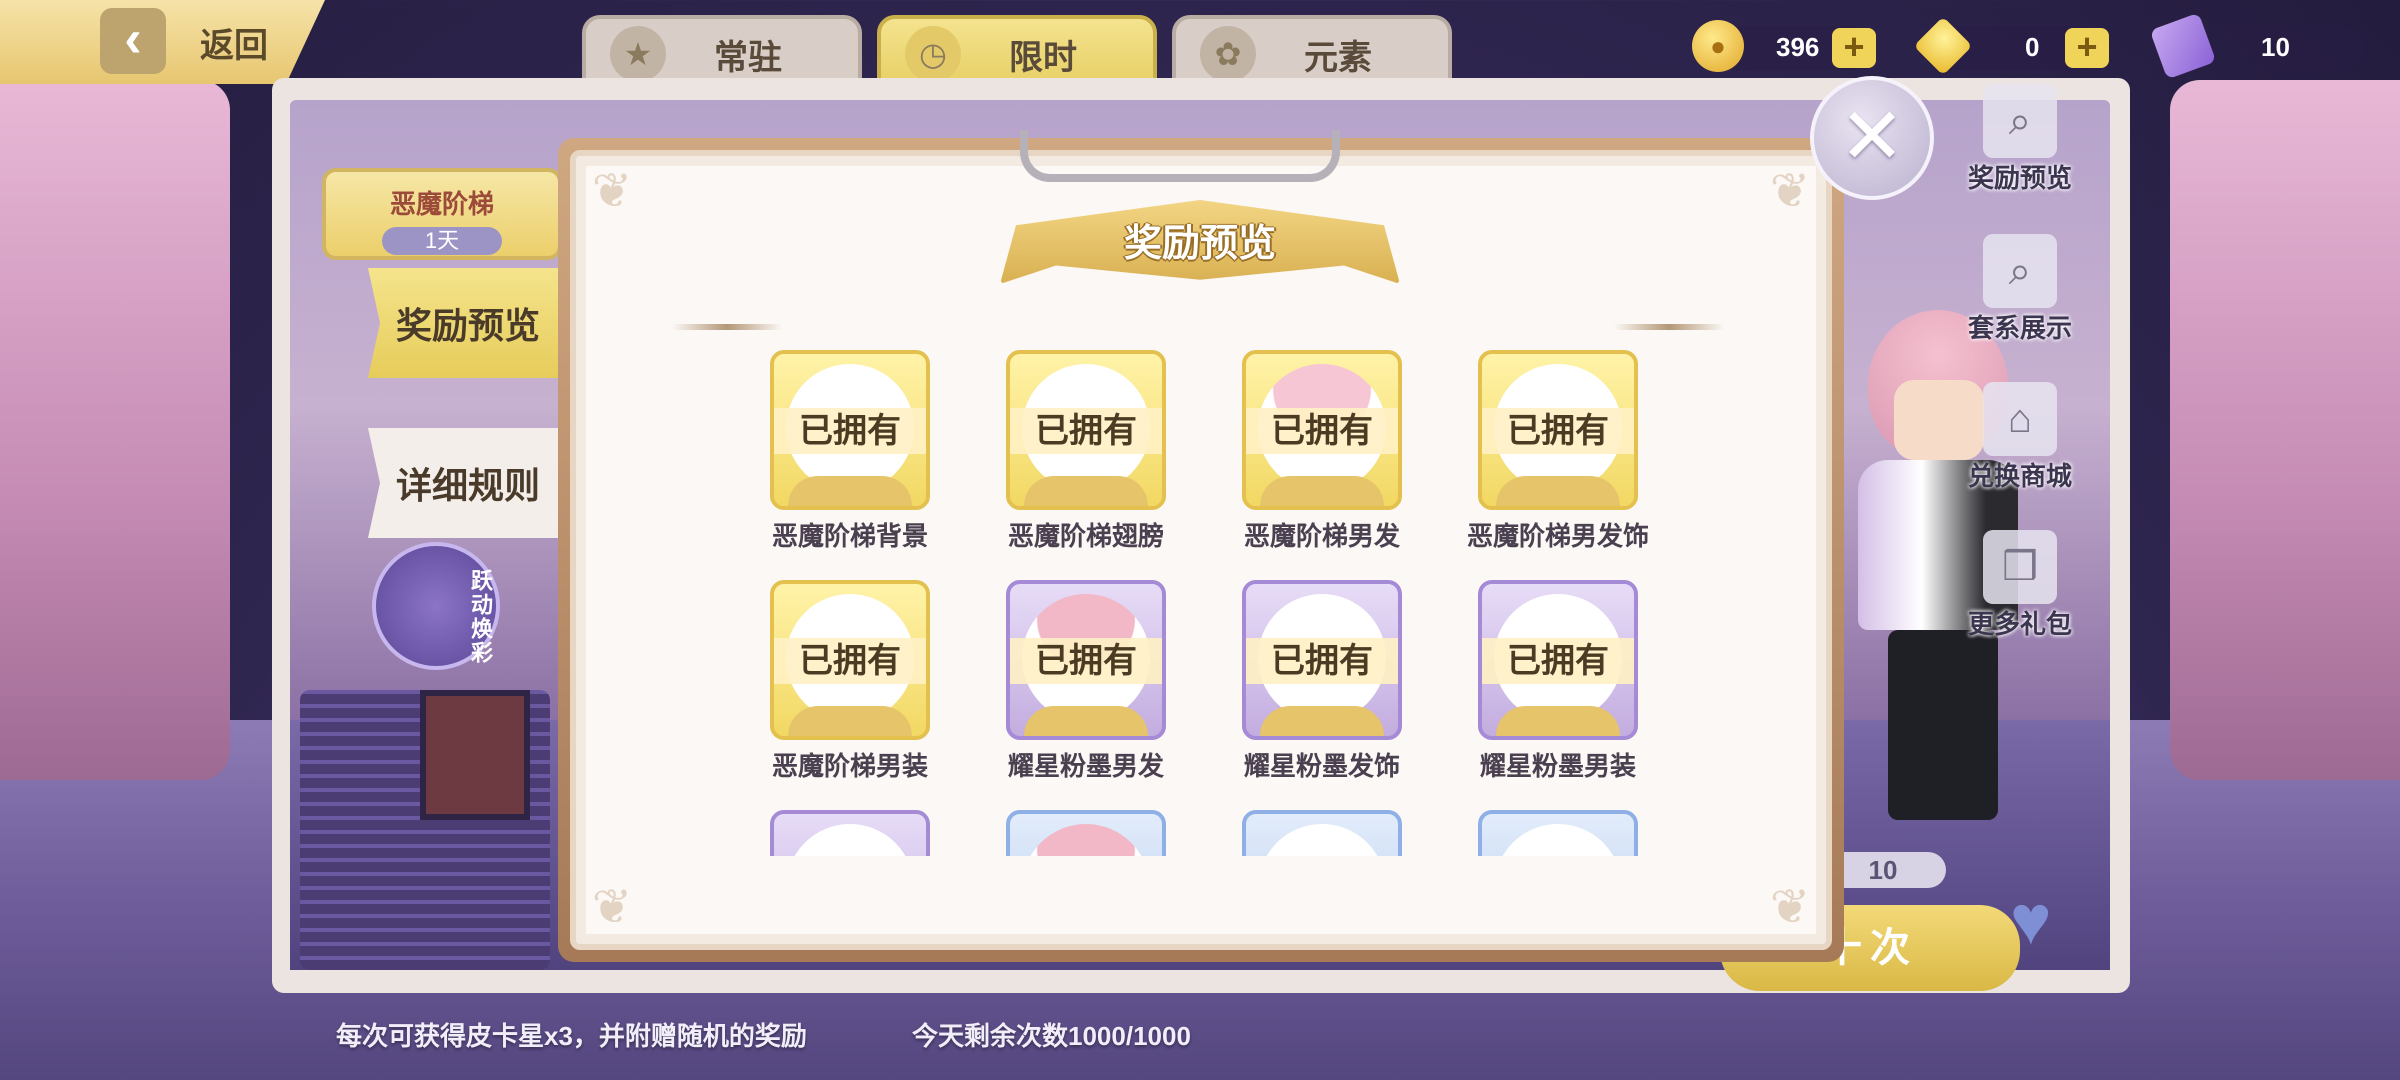 The image size is (2400, 1080). I want to click on menu-label: 奖励预览, so click(2019, 178).